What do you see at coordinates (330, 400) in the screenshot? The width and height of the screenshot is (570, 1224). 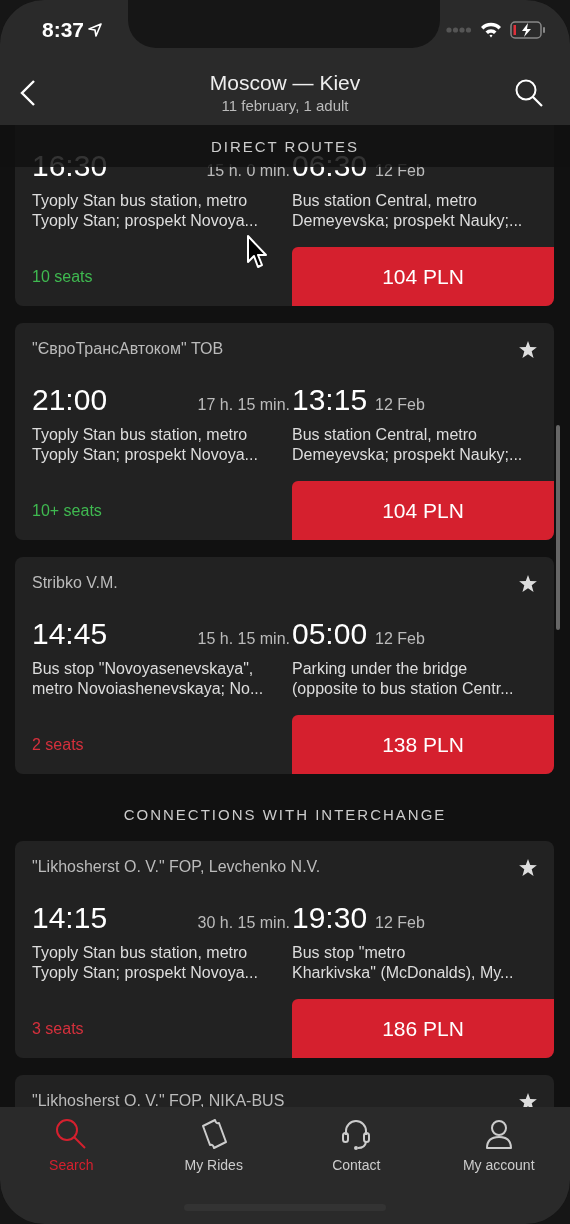 I see `arrival-time: 13:15` at bounding box center [330, 400].